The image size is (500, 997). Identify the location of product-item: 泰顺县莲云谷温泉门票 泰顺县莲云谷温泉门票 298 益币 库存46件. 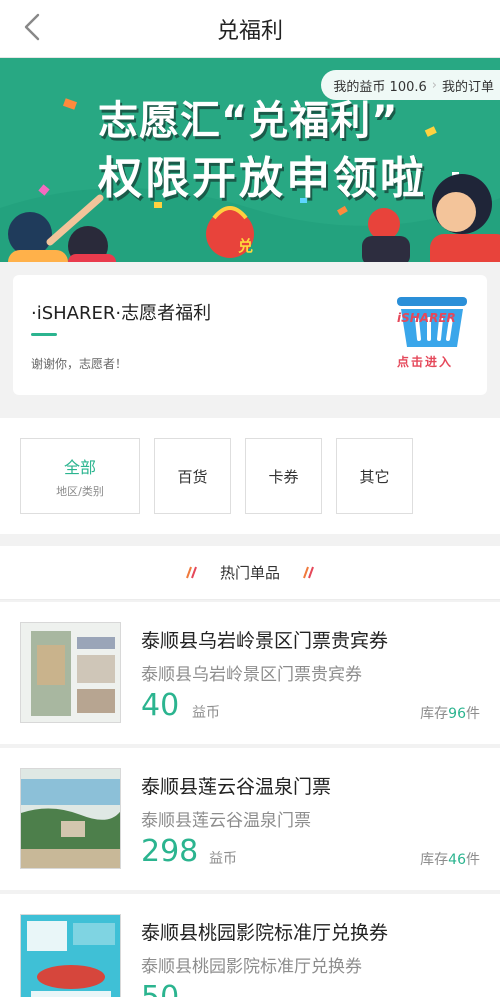
(250, 819).